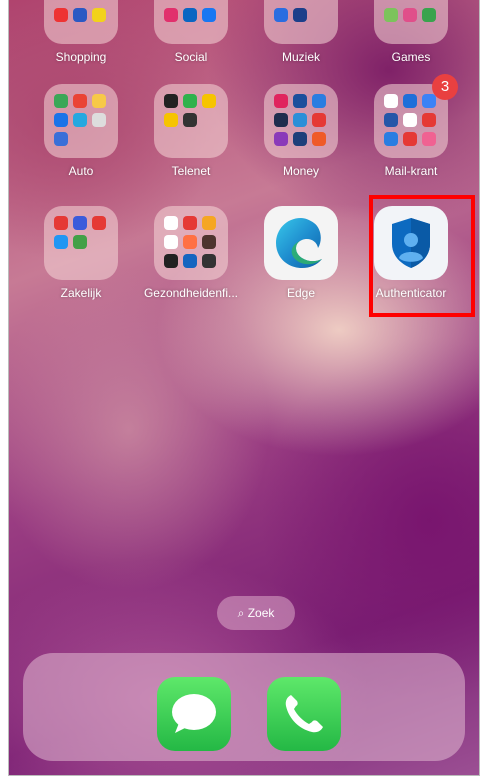  I want to click on search-button: ⌕ Zoek, so click(256, 613).